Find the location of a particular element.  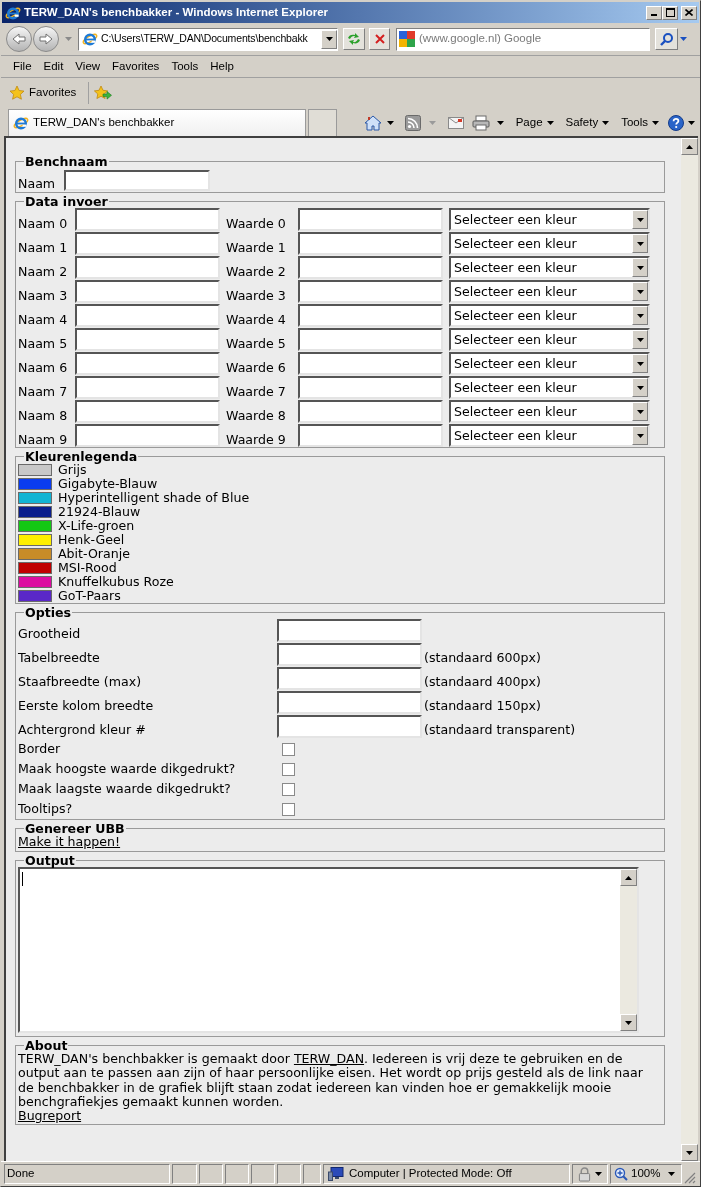

menu-item: Favorites is located at coordinates (136, 66).